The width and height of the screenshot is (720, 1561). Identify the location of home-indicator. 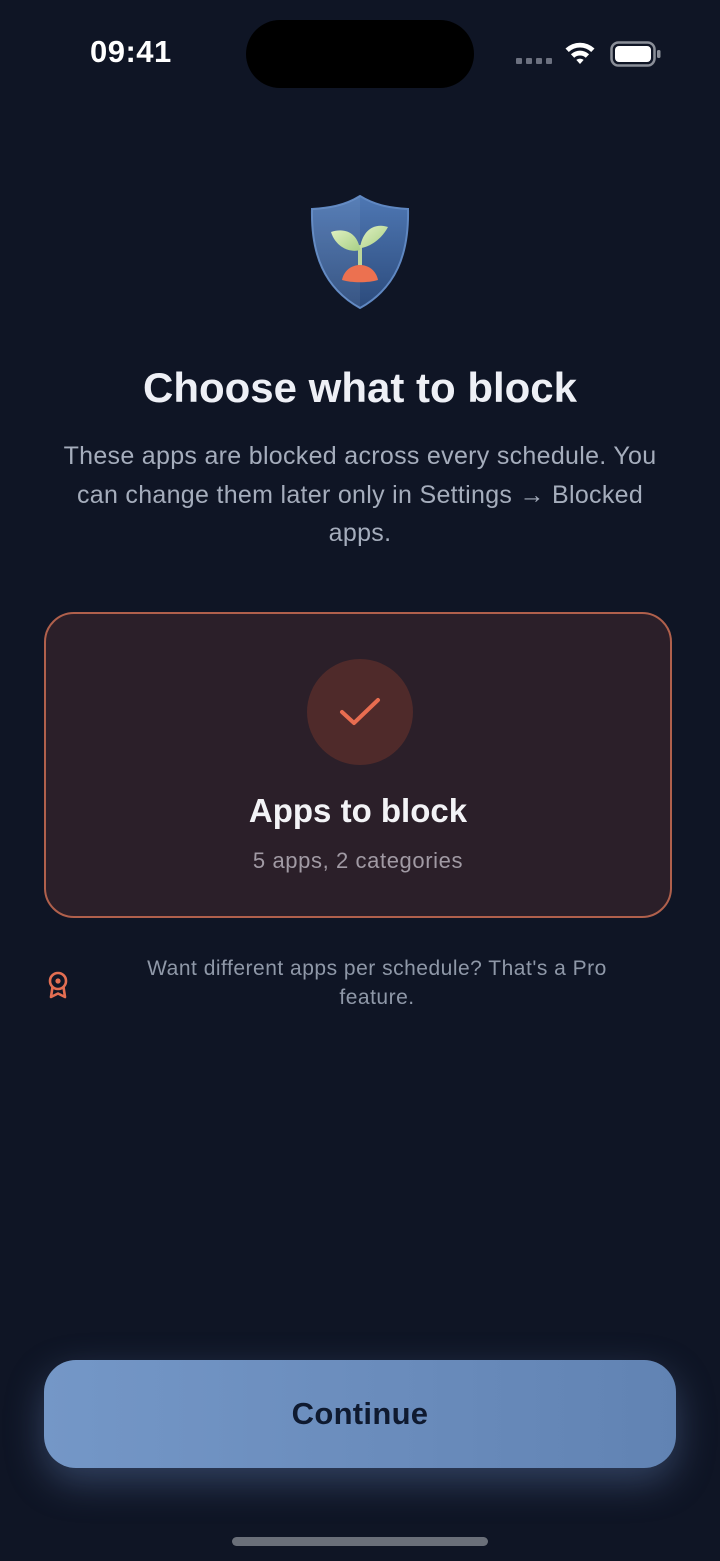
(360, 1541).